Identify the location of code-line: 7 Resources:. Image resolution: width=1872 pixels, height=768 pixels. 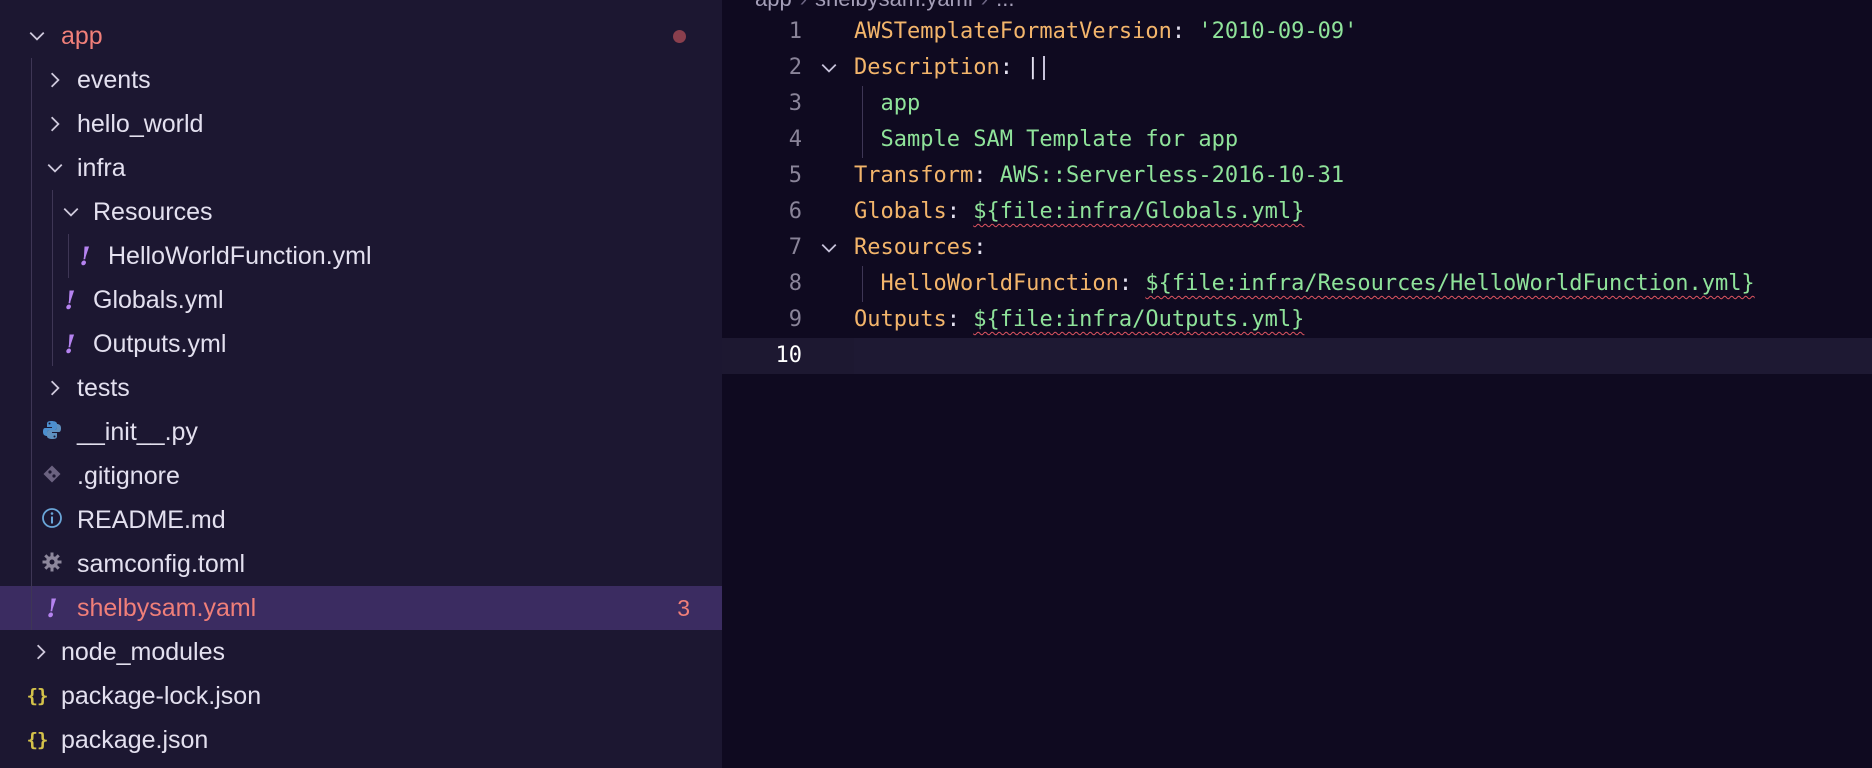
(1297, 248).